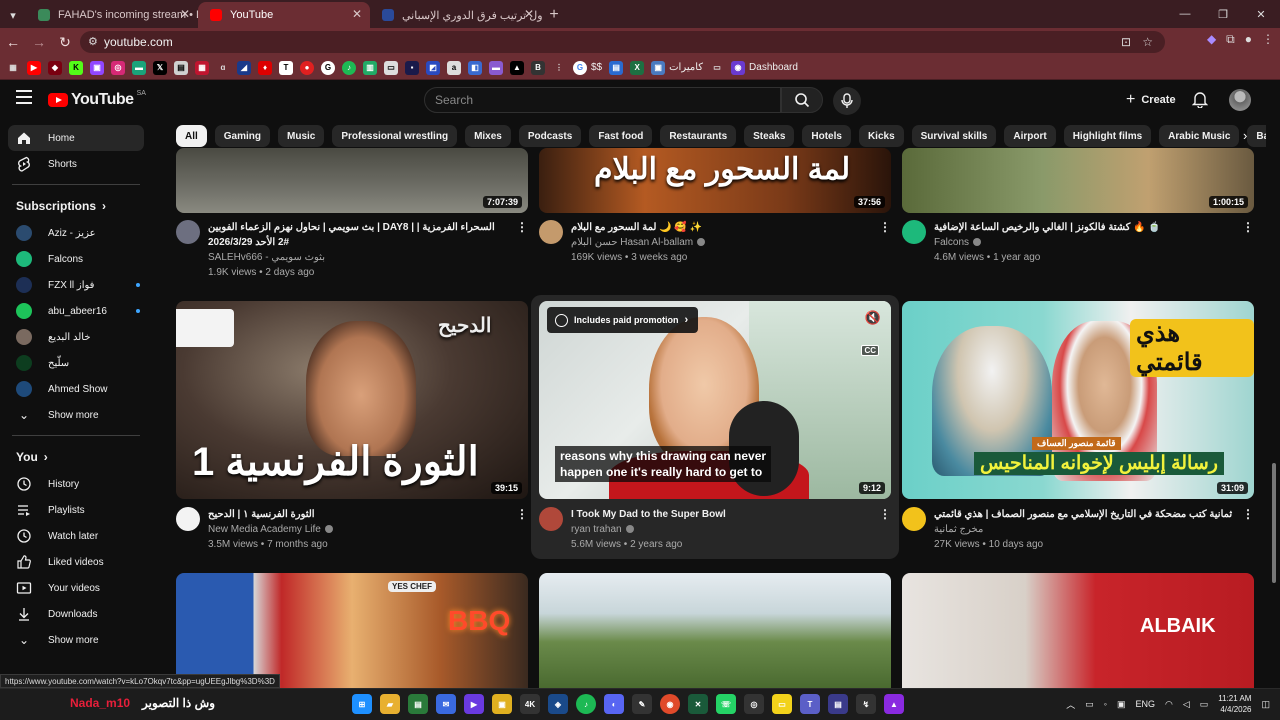  Describe the element at coordinates (622, 42) in the screenshot. I see `url-bar: ⚙ youtube.com ⊡ ☆` at that location.